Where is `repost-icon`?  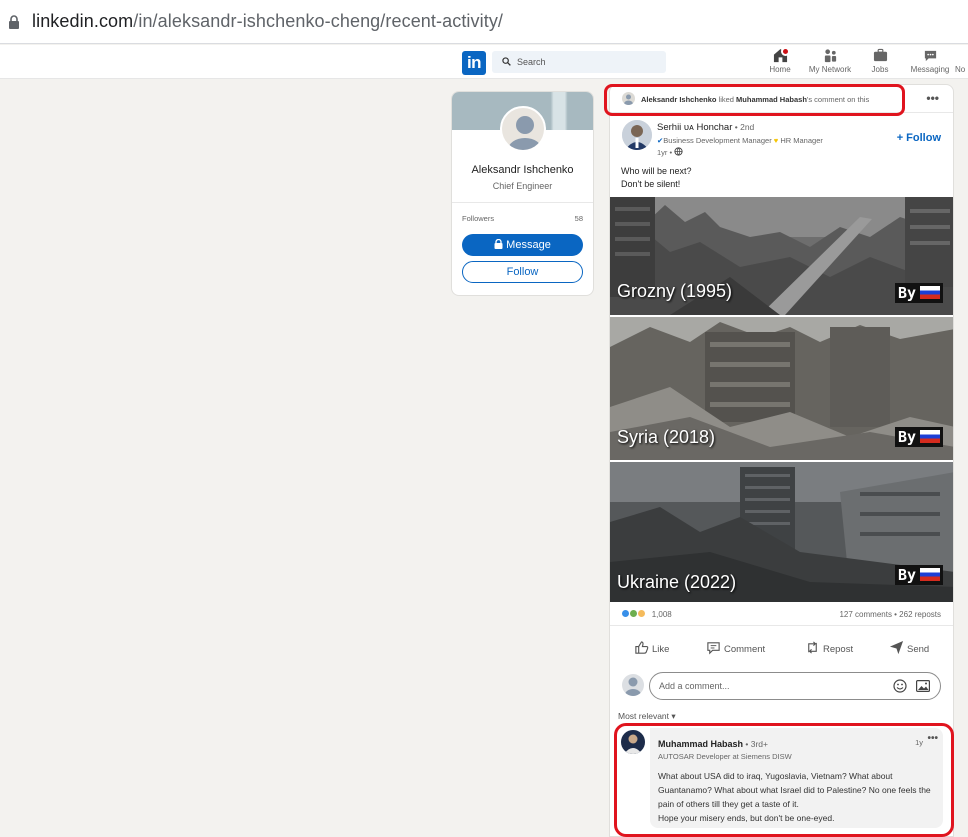 repost-icon is located at coordinates (812, 647).